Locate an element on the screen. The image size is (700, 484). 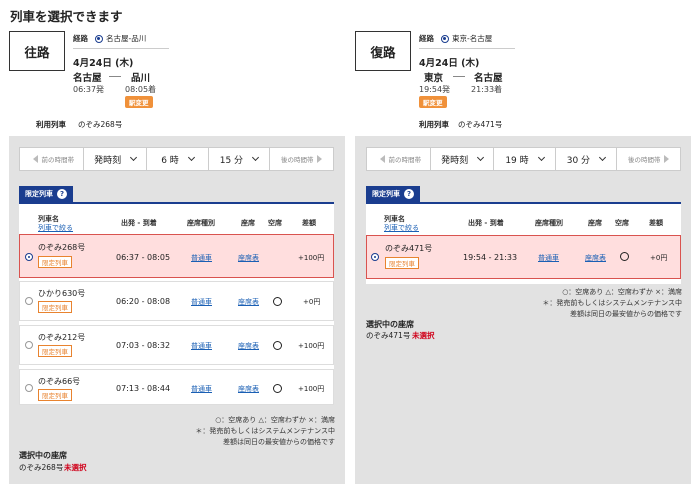
col-header-vacancy: 空席 is located at coordinates (622, 223).